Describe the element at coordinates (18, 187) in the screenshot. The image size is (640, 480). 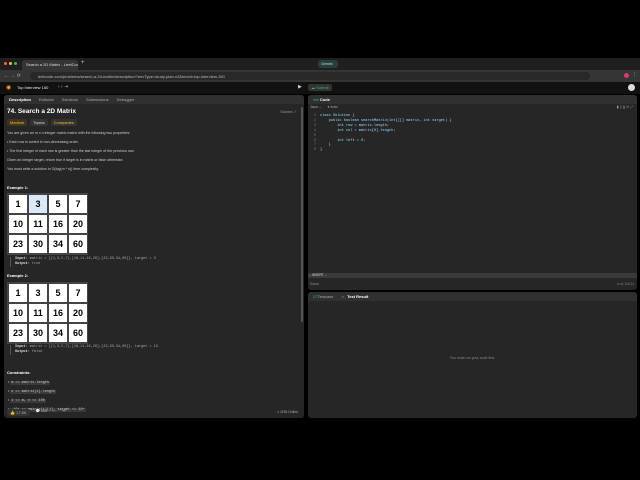
I see `example-1-label: Example 1:` at that location.